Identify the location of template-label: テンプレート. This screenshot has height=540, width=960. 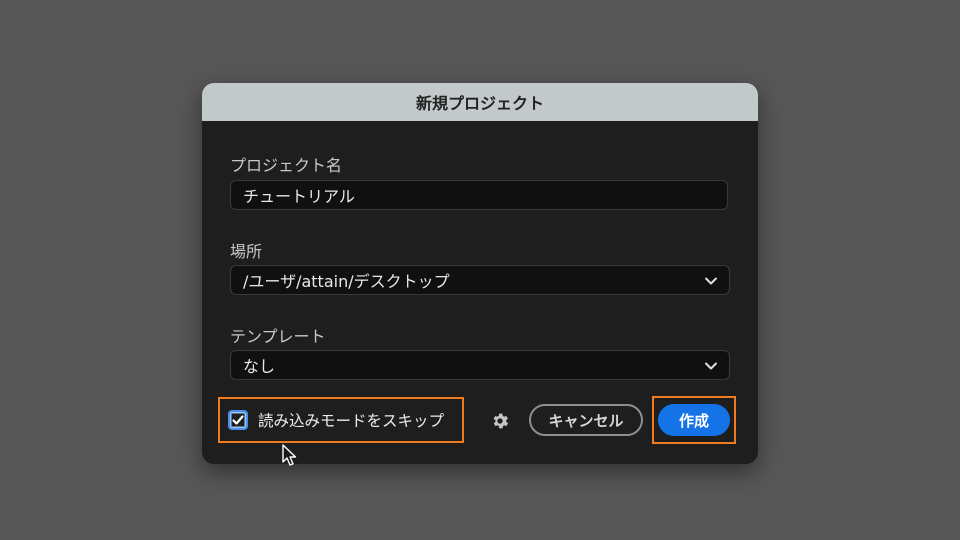
(278, 336).